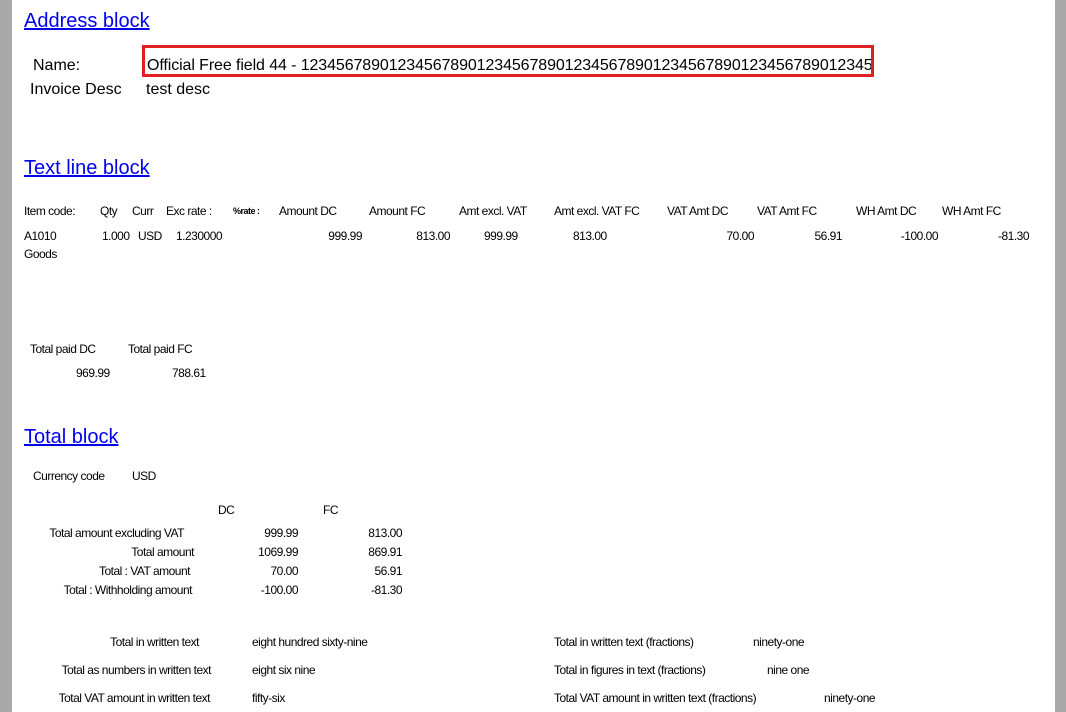 The height and width of the screenshot is (712, 1066). What do you see at coordinates (1013, 236) in the screenshot?
I see `row-wh-amt-fc: -81.30` at bounding box center [1013, 236].